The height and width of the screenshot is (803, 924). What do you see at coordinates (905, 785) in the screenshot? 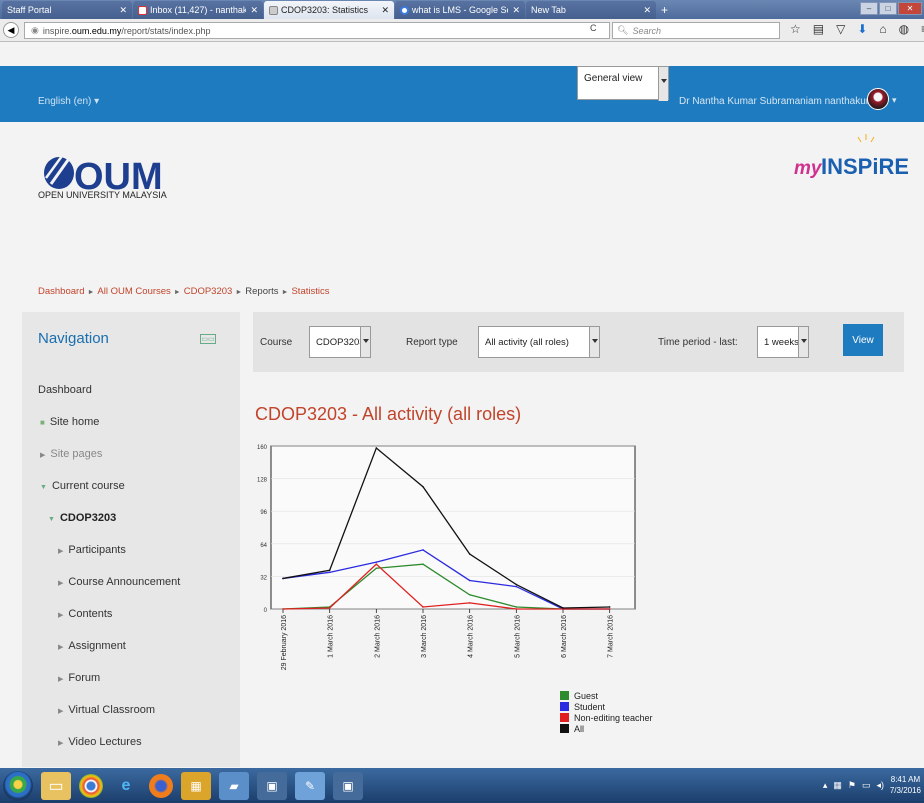
I see `taskbar-clock: 8:41 AM 7/3/2016` at bounding box center [905, 785].